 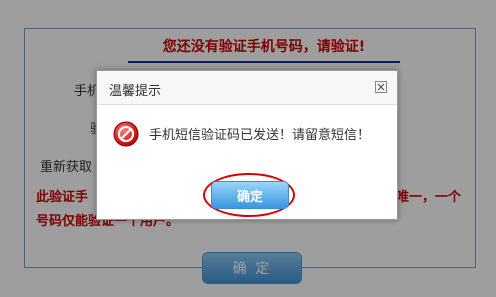 I want to click on close-icon, so click(x=381, y=87).